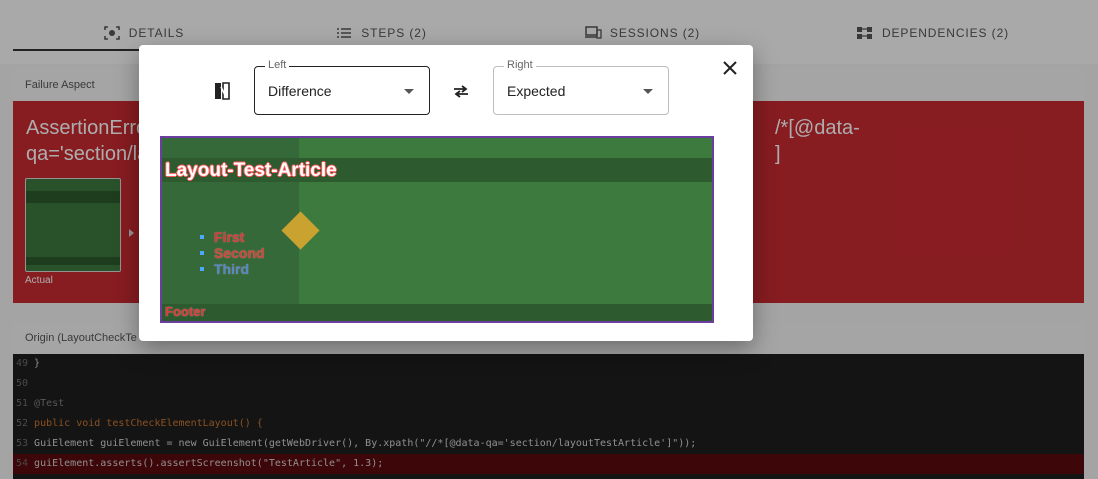  What do you see at coordinates (232, 237) in the screenshot?
I see `list-item: First` at bounding box center [232, 237].